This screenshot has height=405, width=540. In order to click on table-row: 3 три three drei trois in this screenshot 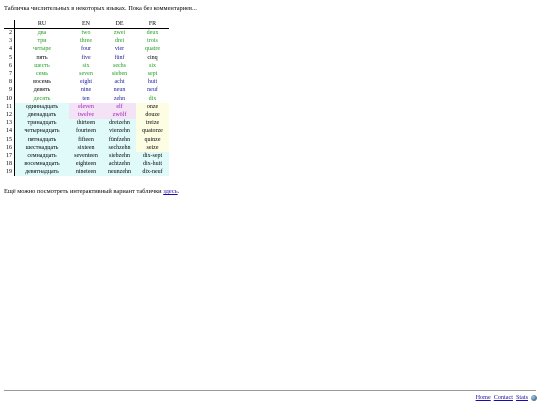, I will do `click(86, 41)`.